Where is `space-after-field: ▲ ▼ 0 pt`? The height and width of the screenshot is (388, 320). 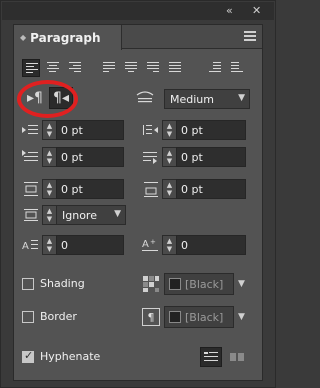 space-after-field: ▲ ▼ 0 pt is located at coordinates (193, 189).